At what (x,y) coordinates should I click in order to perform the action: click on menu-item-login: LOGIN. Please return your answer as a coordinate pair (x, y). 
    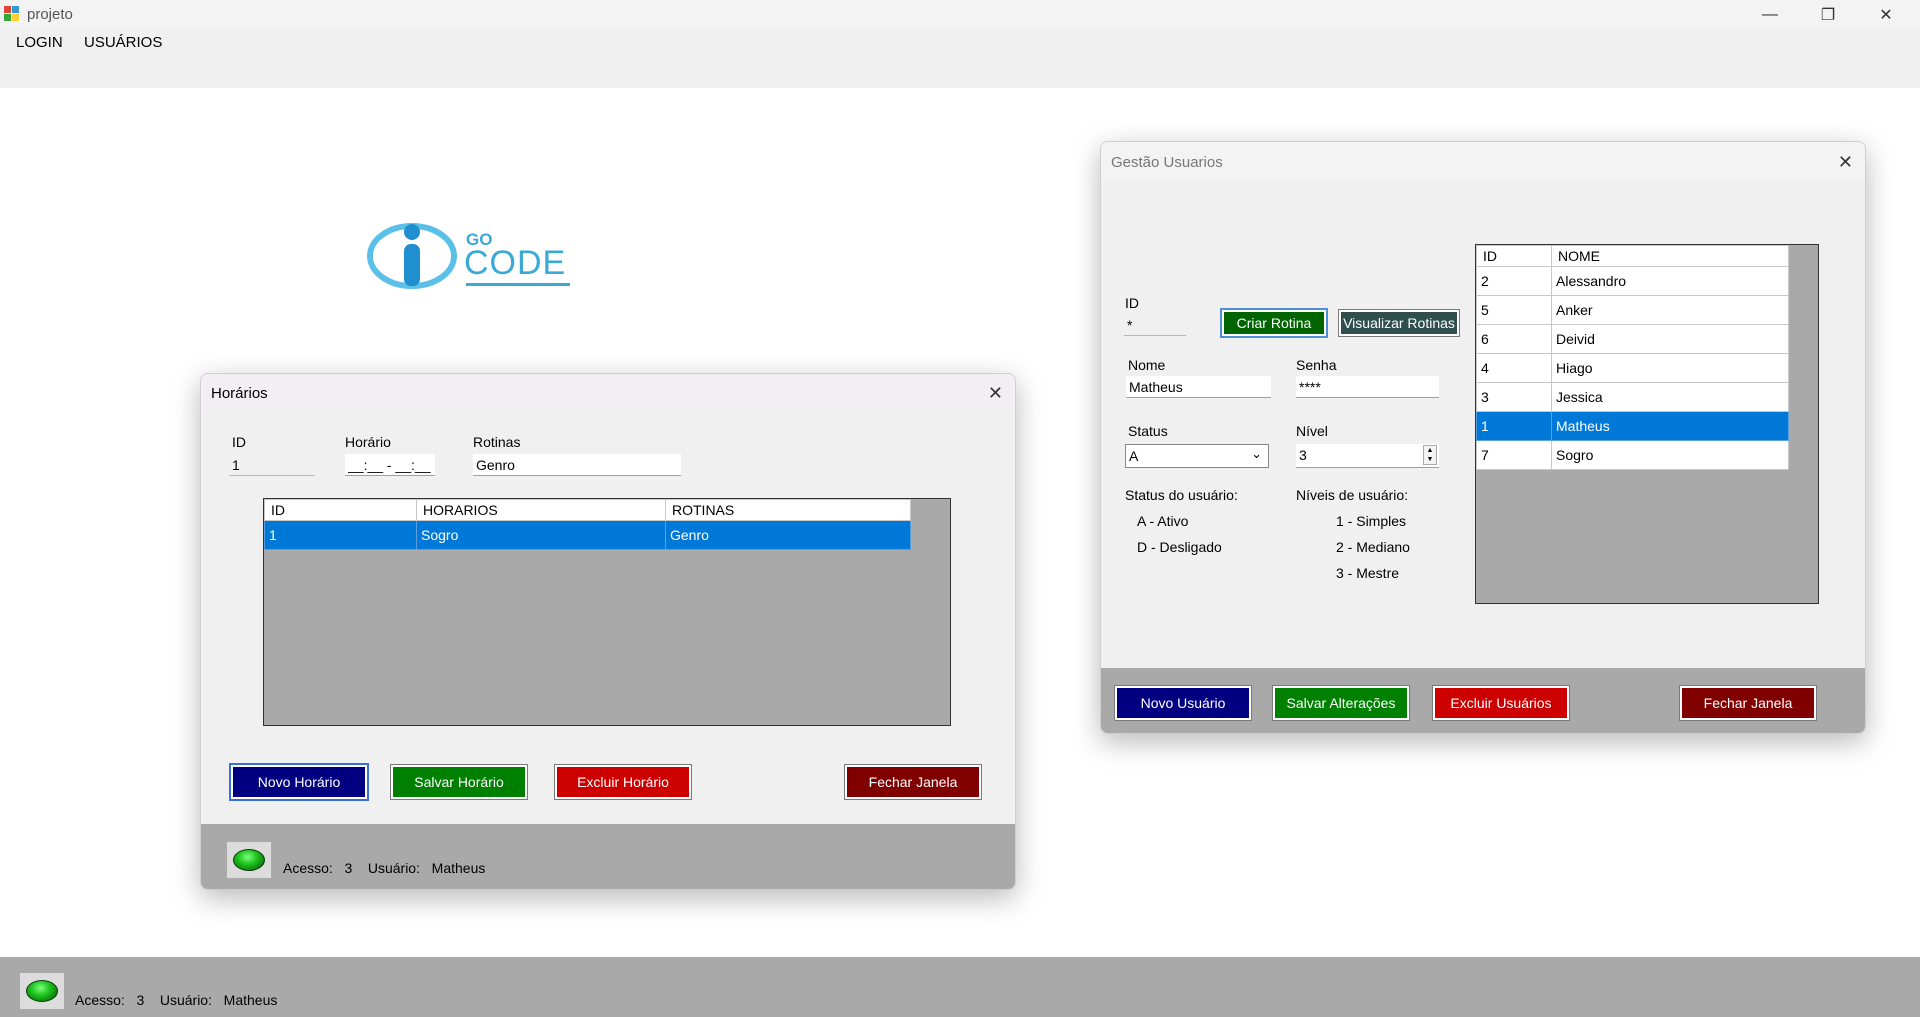
    Looking at the image, I should click on (39, 42).